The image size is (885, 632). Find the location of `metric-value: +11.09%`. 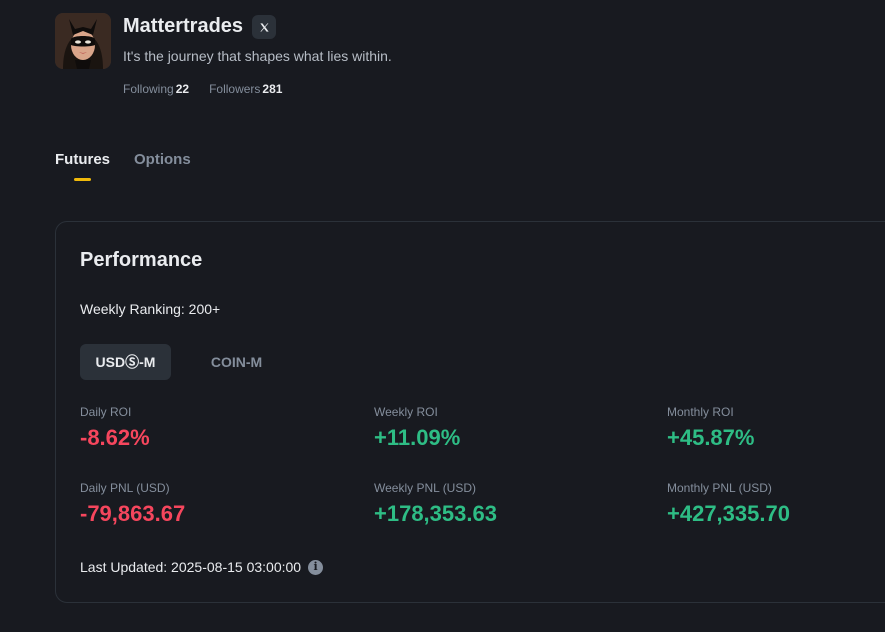

metric-value: +11.09% is located at coordinates (417, 437).